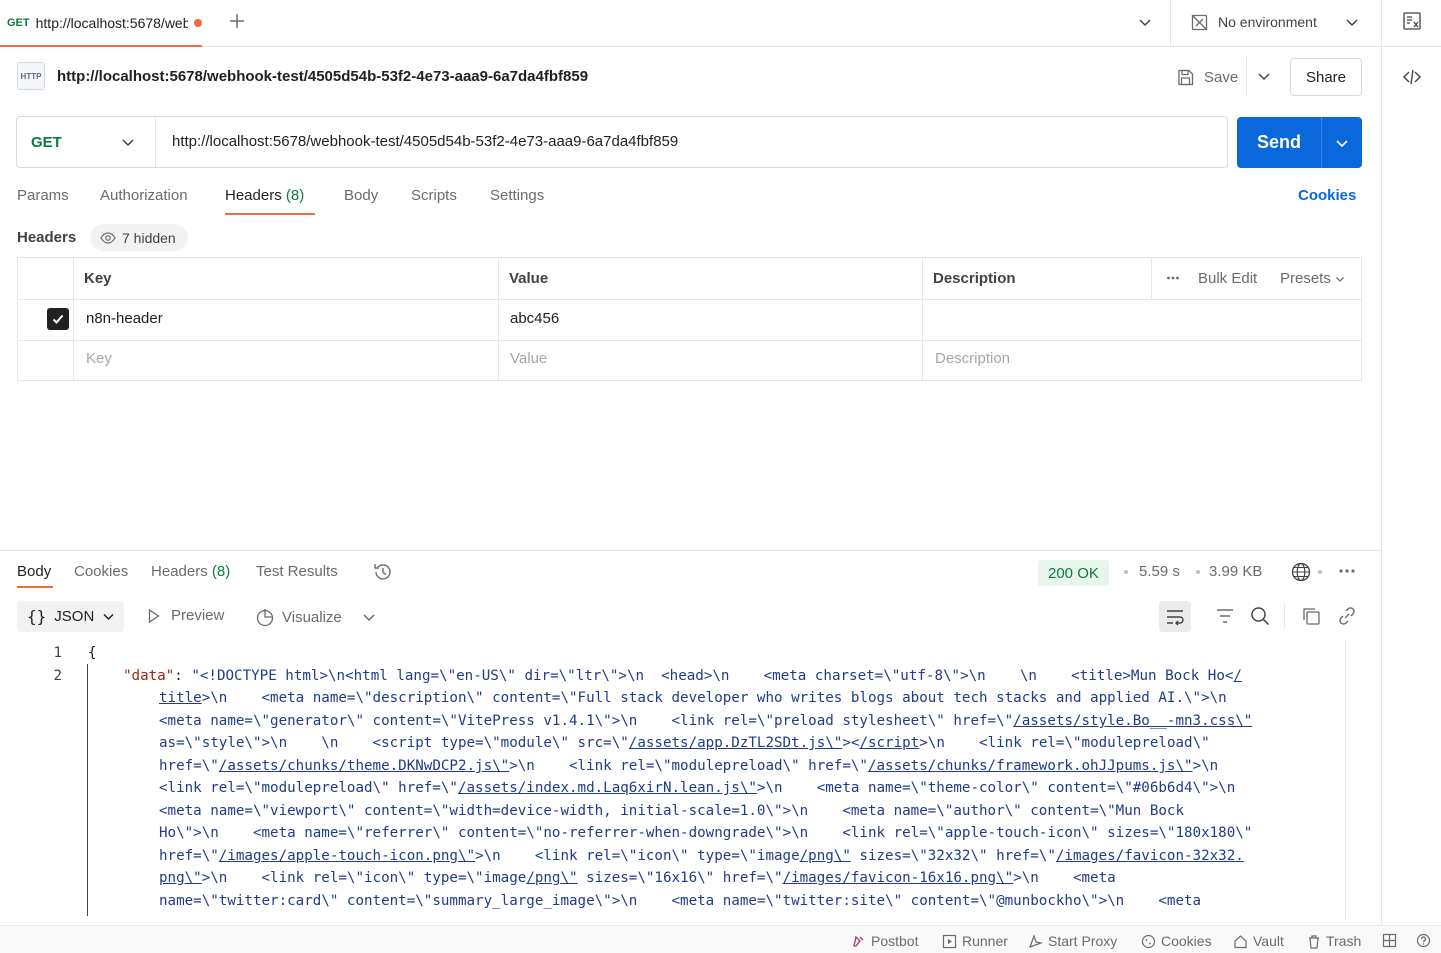 The width and height of the screenshot is (1441, 953). Describe the element at coordinates (736, 743) in the screenshot. I see `json-link: /assets/app.DzTL2SDt.js\"` at that location.